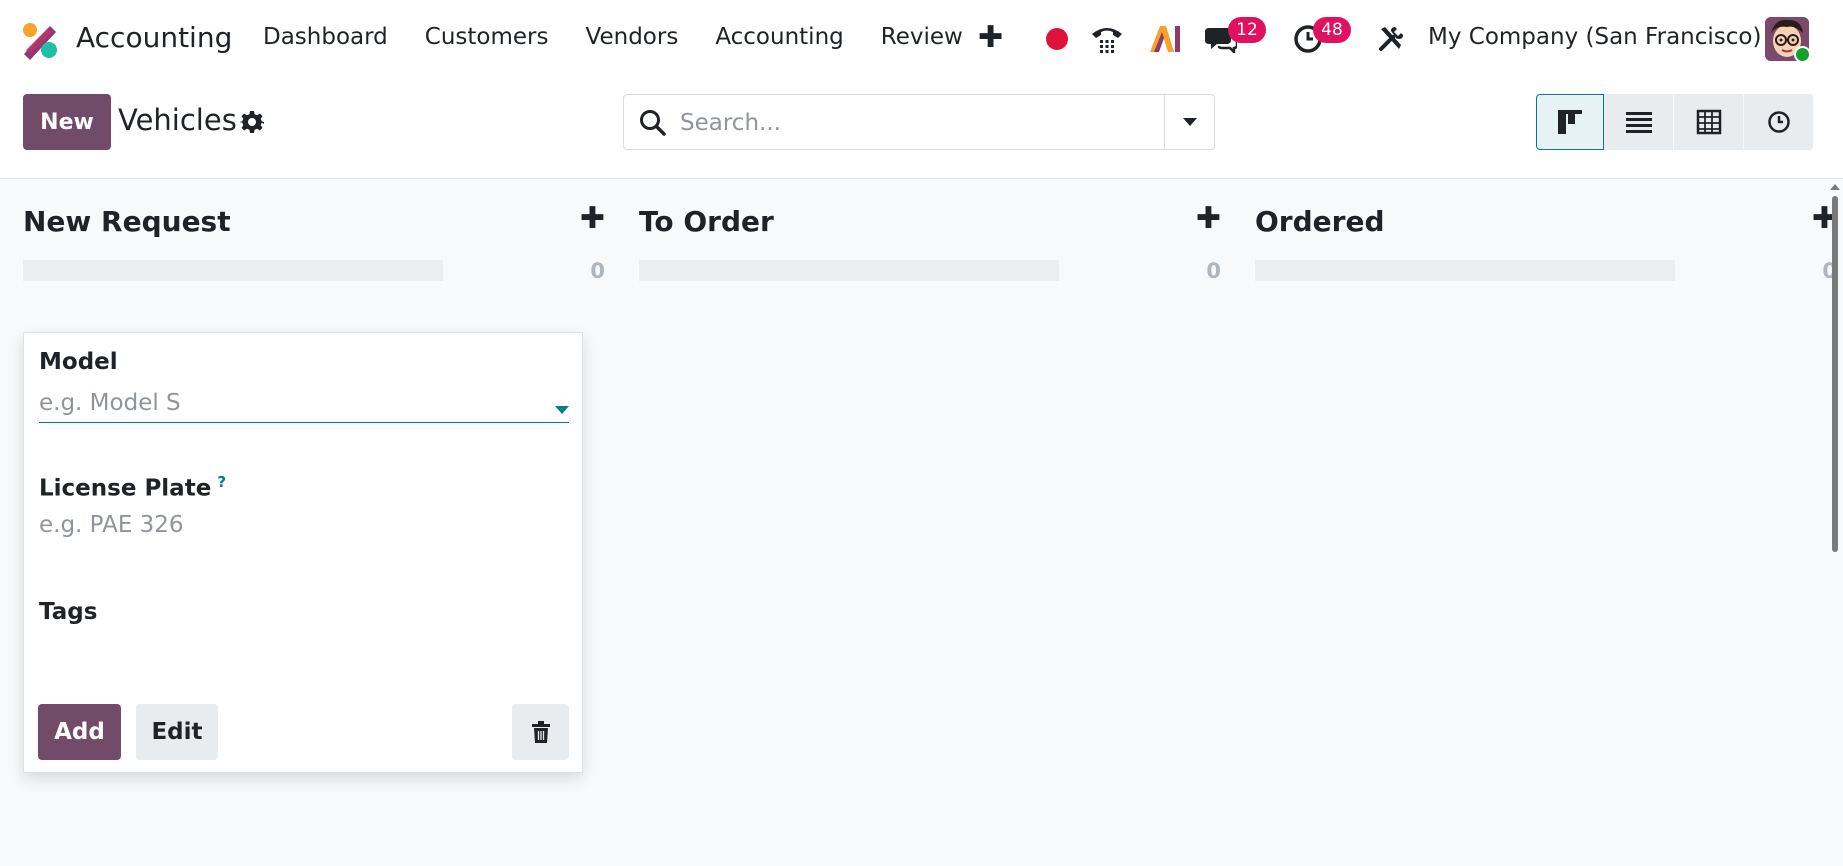 The height and width of the screenshot is (866, 1843). Describe the element at coordinates (779, 37) in the screenshot. I see `menu-accounting: Accounting` at that location.